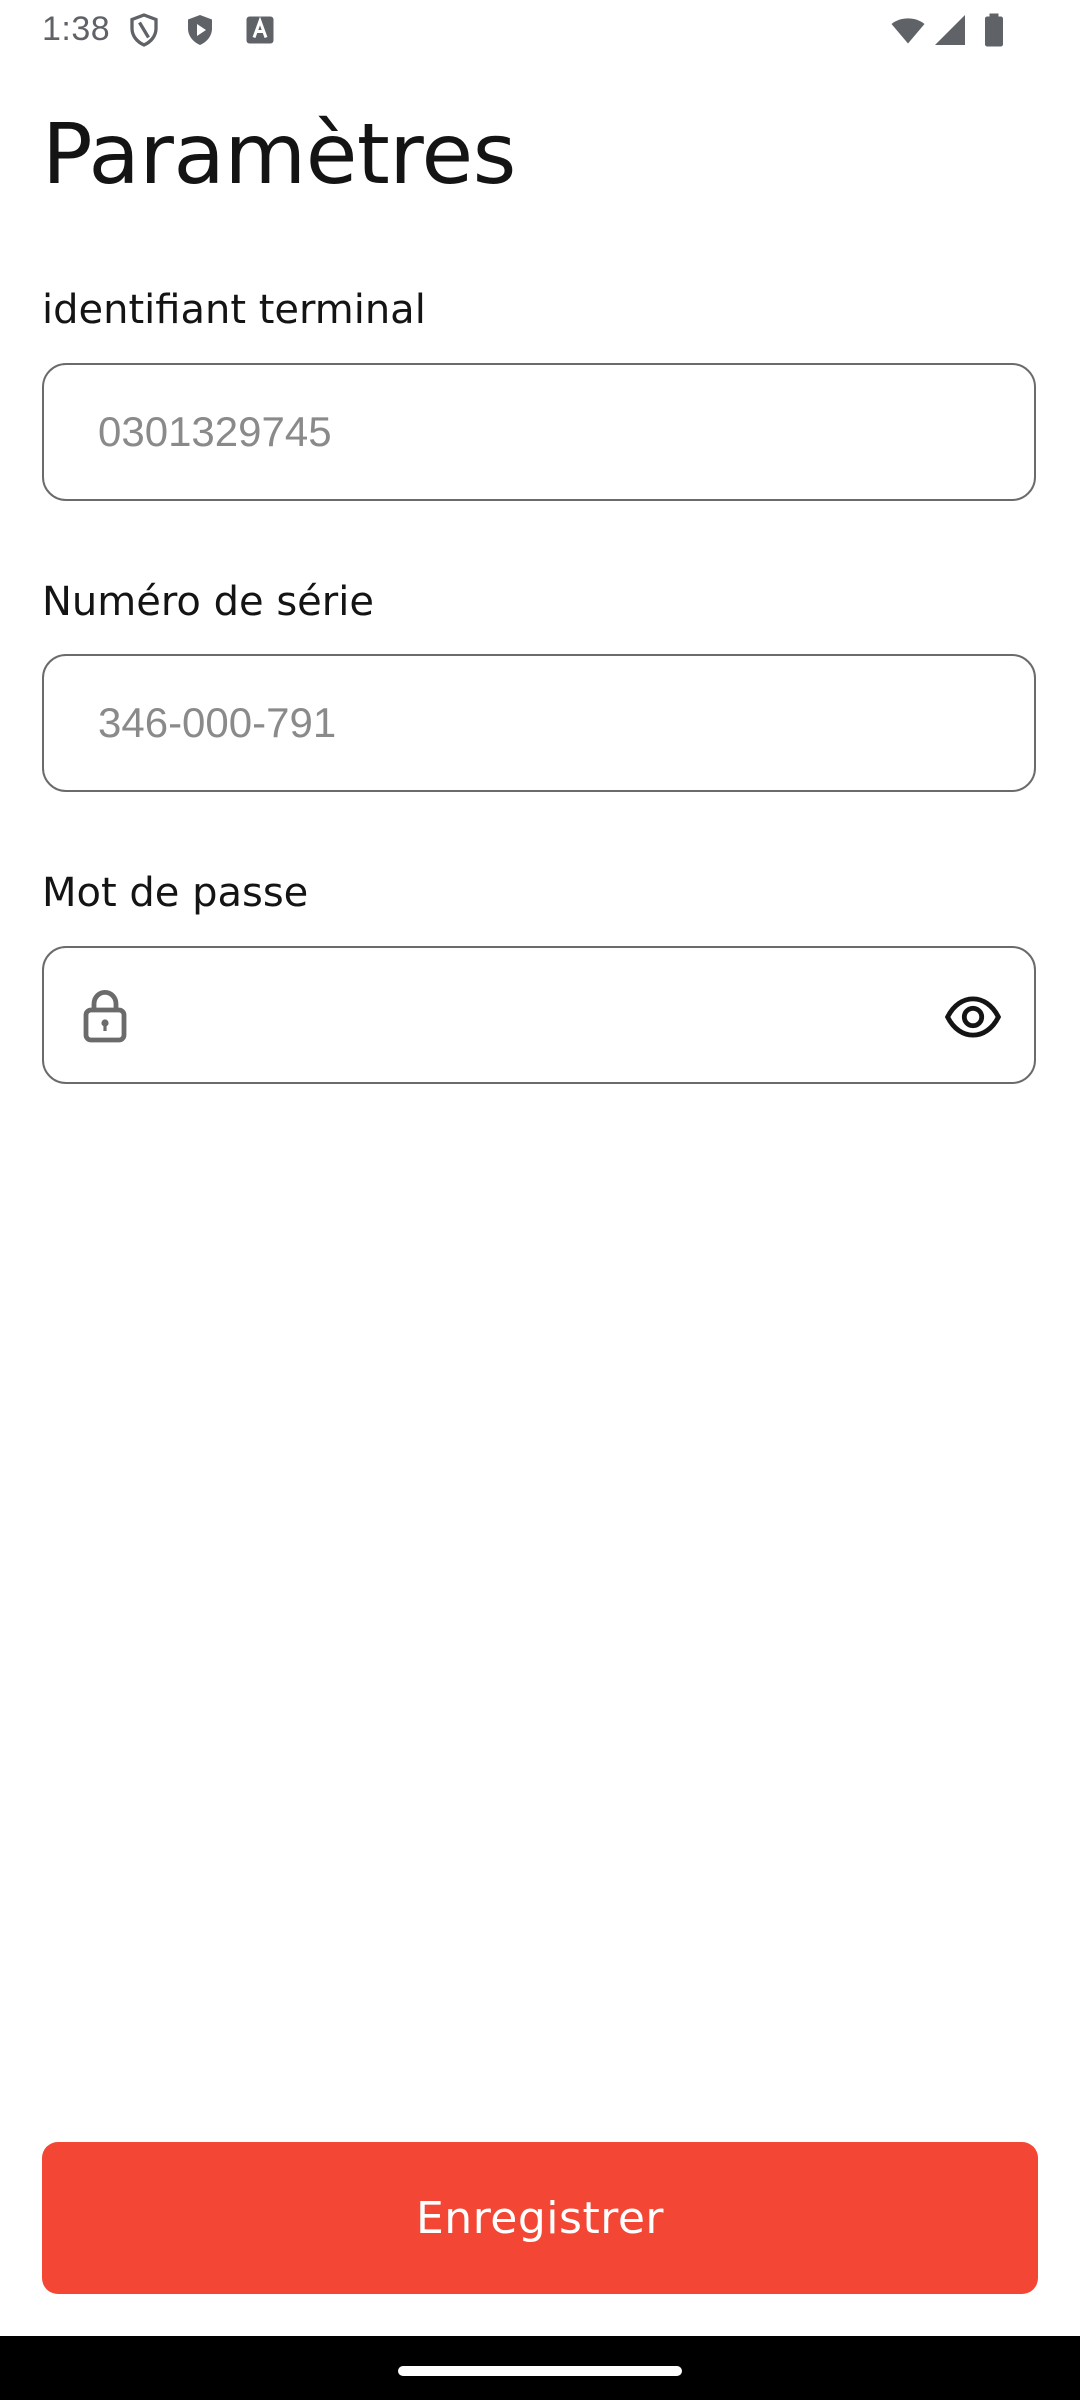 This screenshot has width=1080, height=2400. I want to click on page-title: Paramètres, so click(279, 154).